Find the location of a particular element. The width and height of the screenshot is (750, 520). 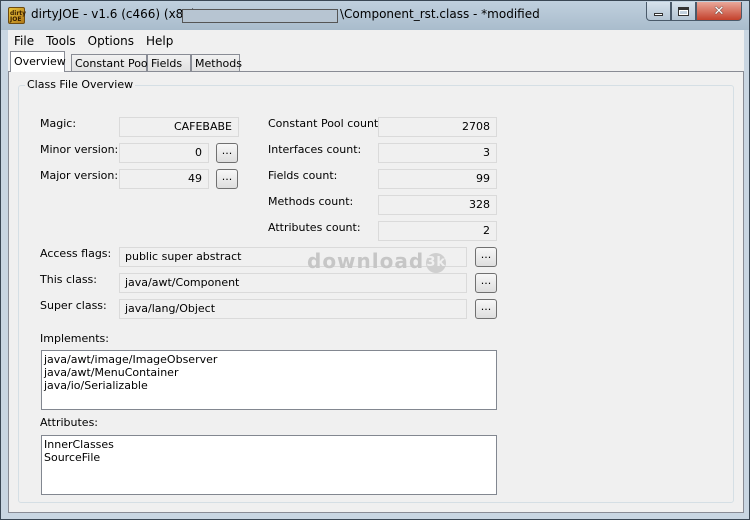

group-title: Class File Overview is located at coordinates (80, 84).